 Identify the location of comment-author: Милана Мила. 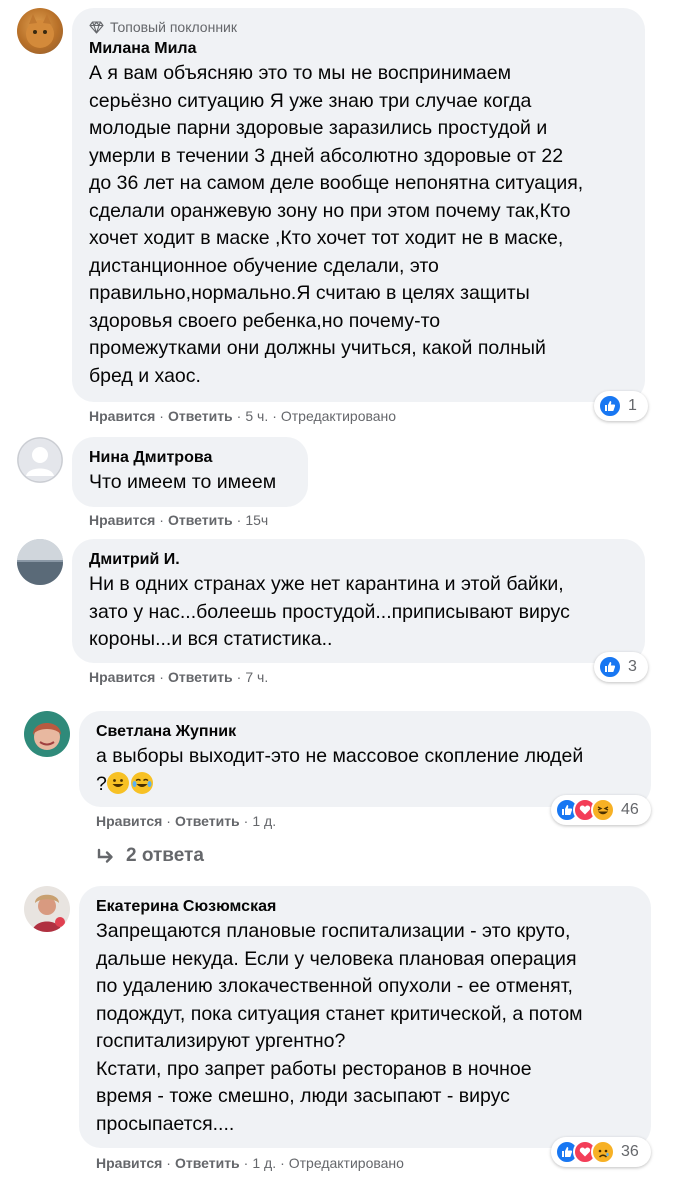
(359, 49).